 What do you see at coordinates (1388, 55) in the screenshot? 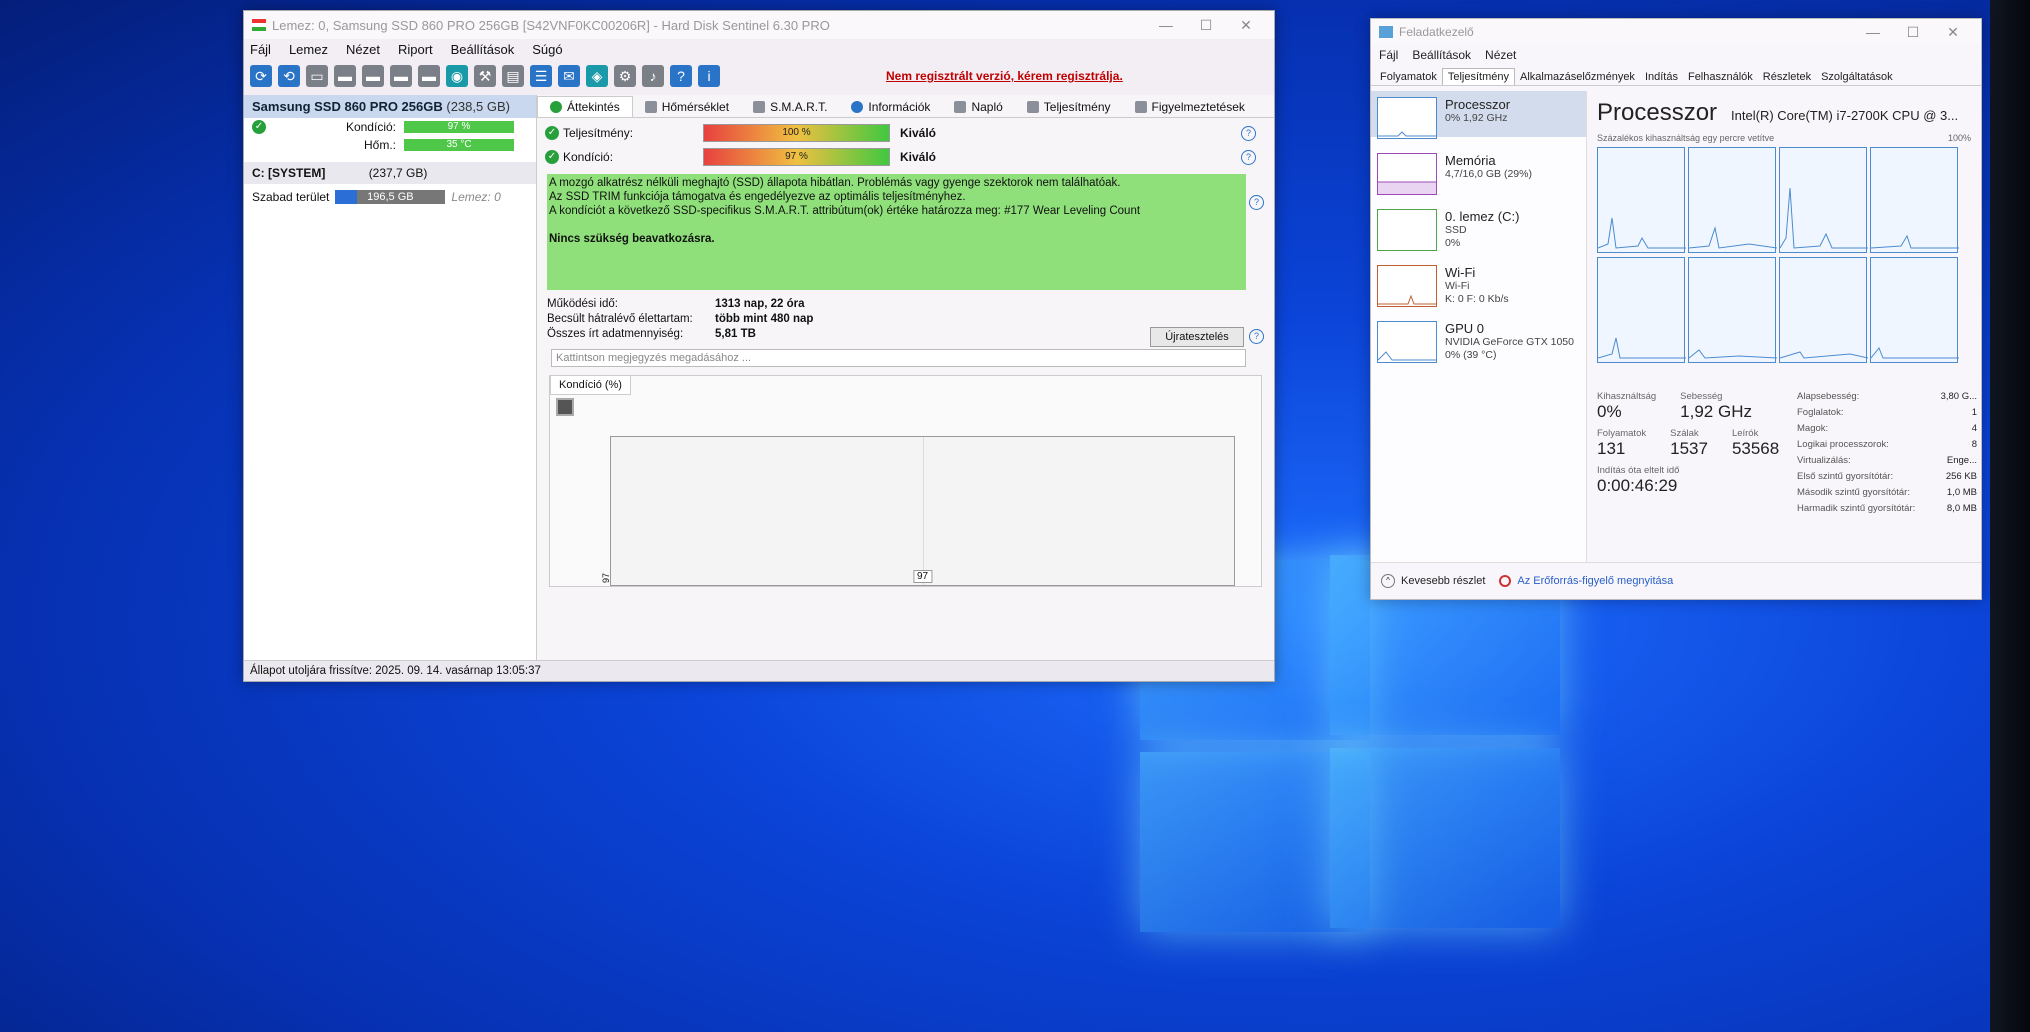
I see `tm-menu-fajl: Fájl` at bounding box center [1388, 55].